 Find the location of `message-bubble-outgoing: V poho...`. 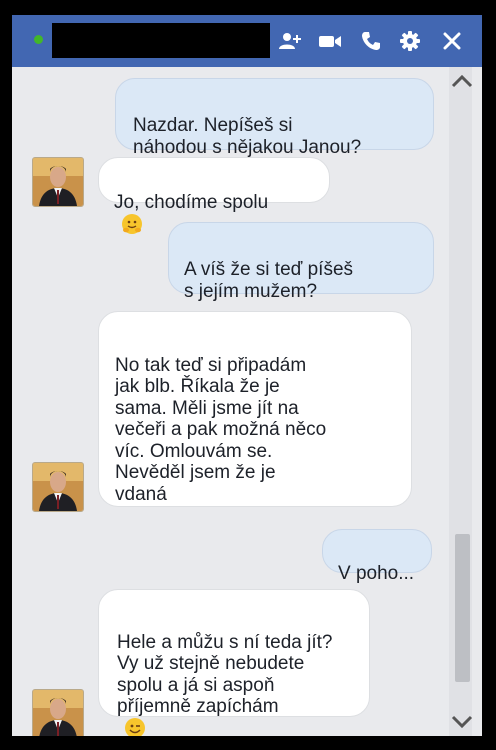

message-bubble-outgoing: V poho... is located at coordinates (377, 556).